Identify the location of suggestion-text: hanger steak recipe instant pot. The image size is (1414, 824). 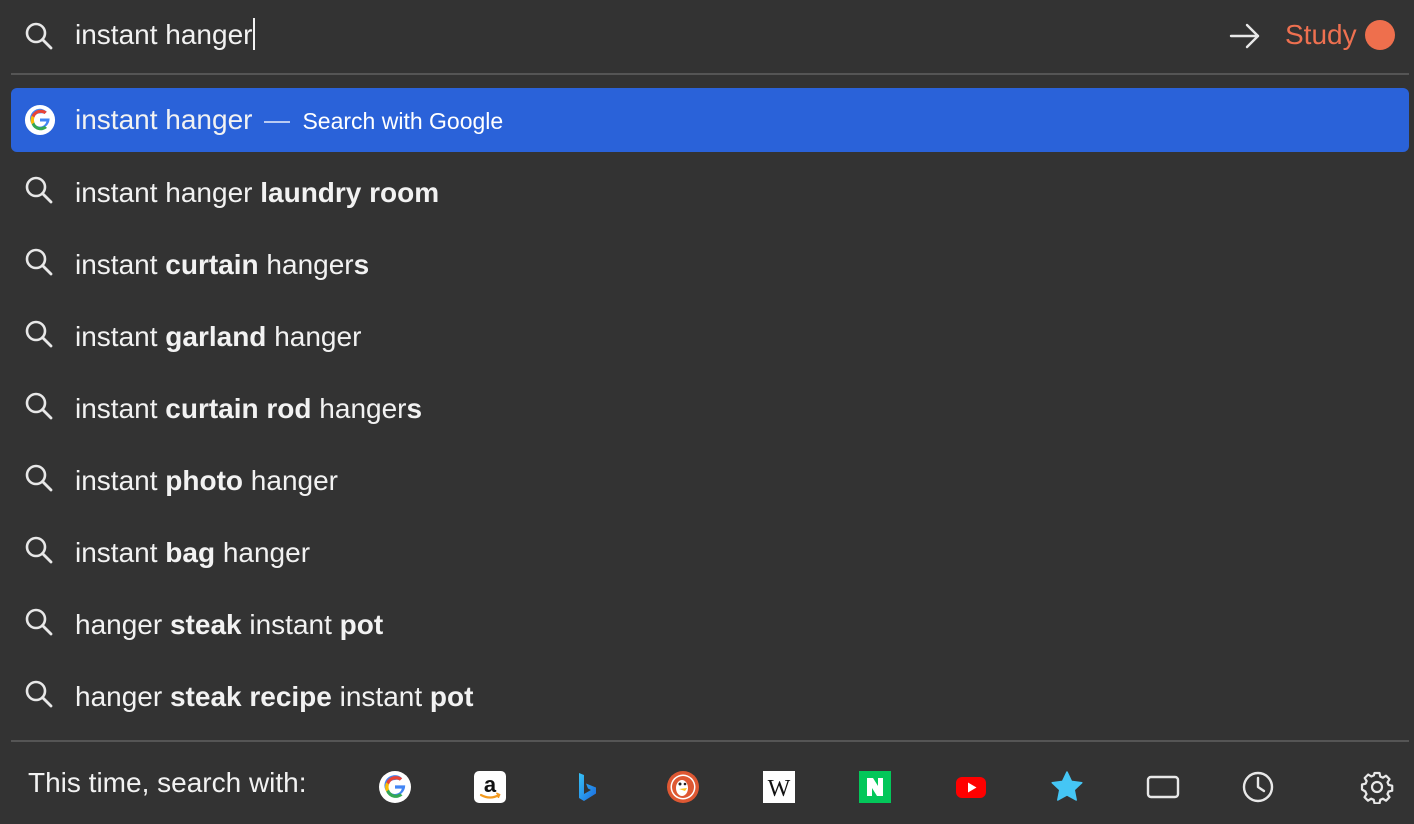
(274, 697).